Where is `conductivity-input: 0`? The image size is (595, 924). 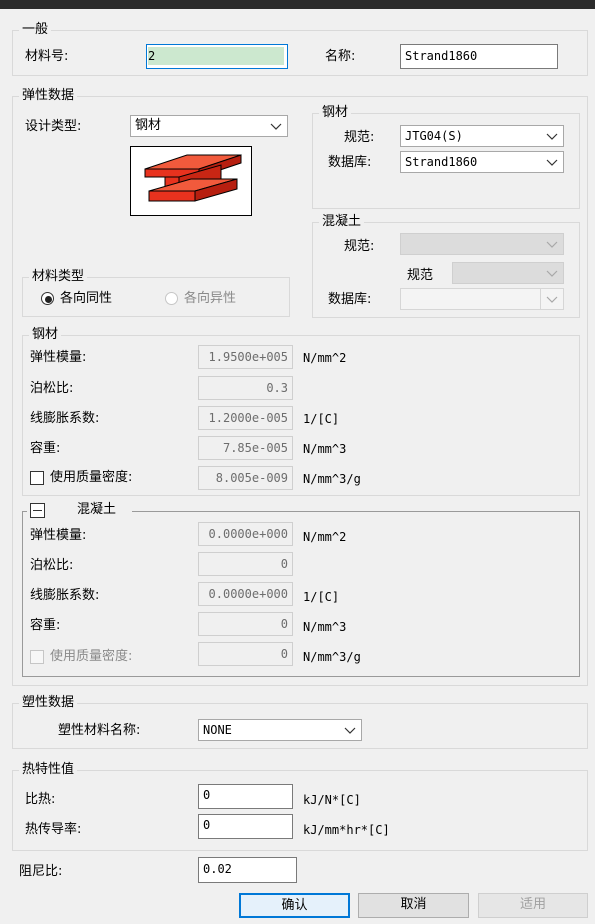 conductivity-input: 0 is located at coordinates (245, 826).